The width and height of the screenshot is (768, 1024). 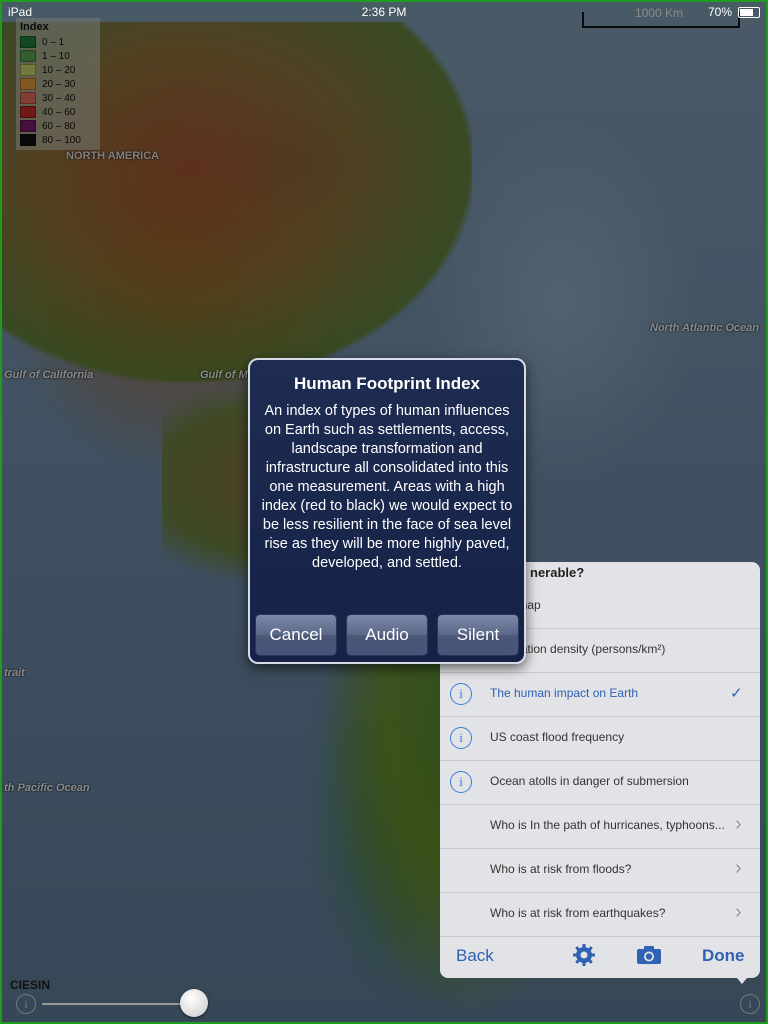 I want to click on layer-label: US coast flood frequency, so click(x=557, y=737).